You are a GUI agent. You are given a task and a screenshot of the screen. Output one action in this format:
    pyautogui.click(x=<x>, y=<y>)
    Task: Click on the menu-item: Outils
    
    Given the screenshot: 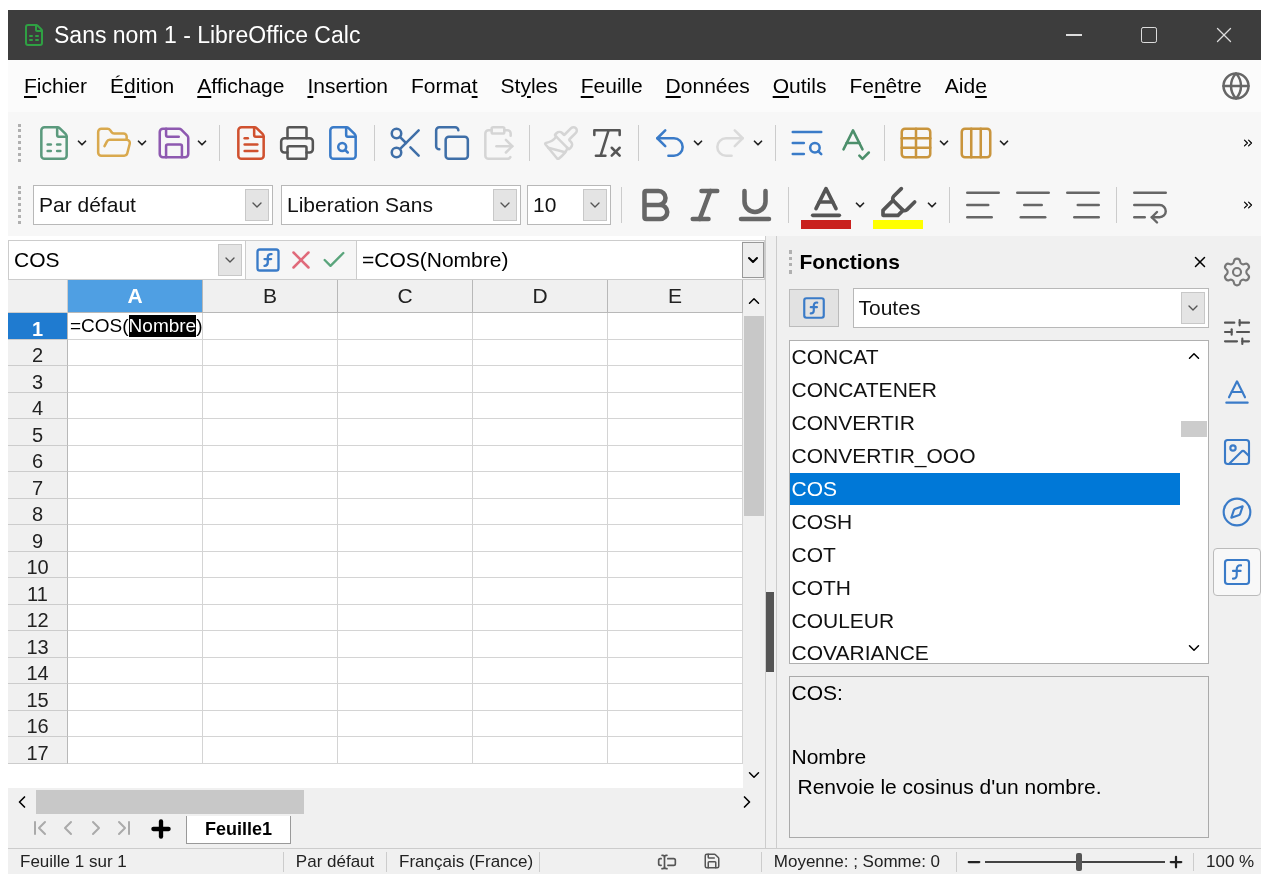 What is the action you would take?
    pyautogui.click(x=803, y=86)
    